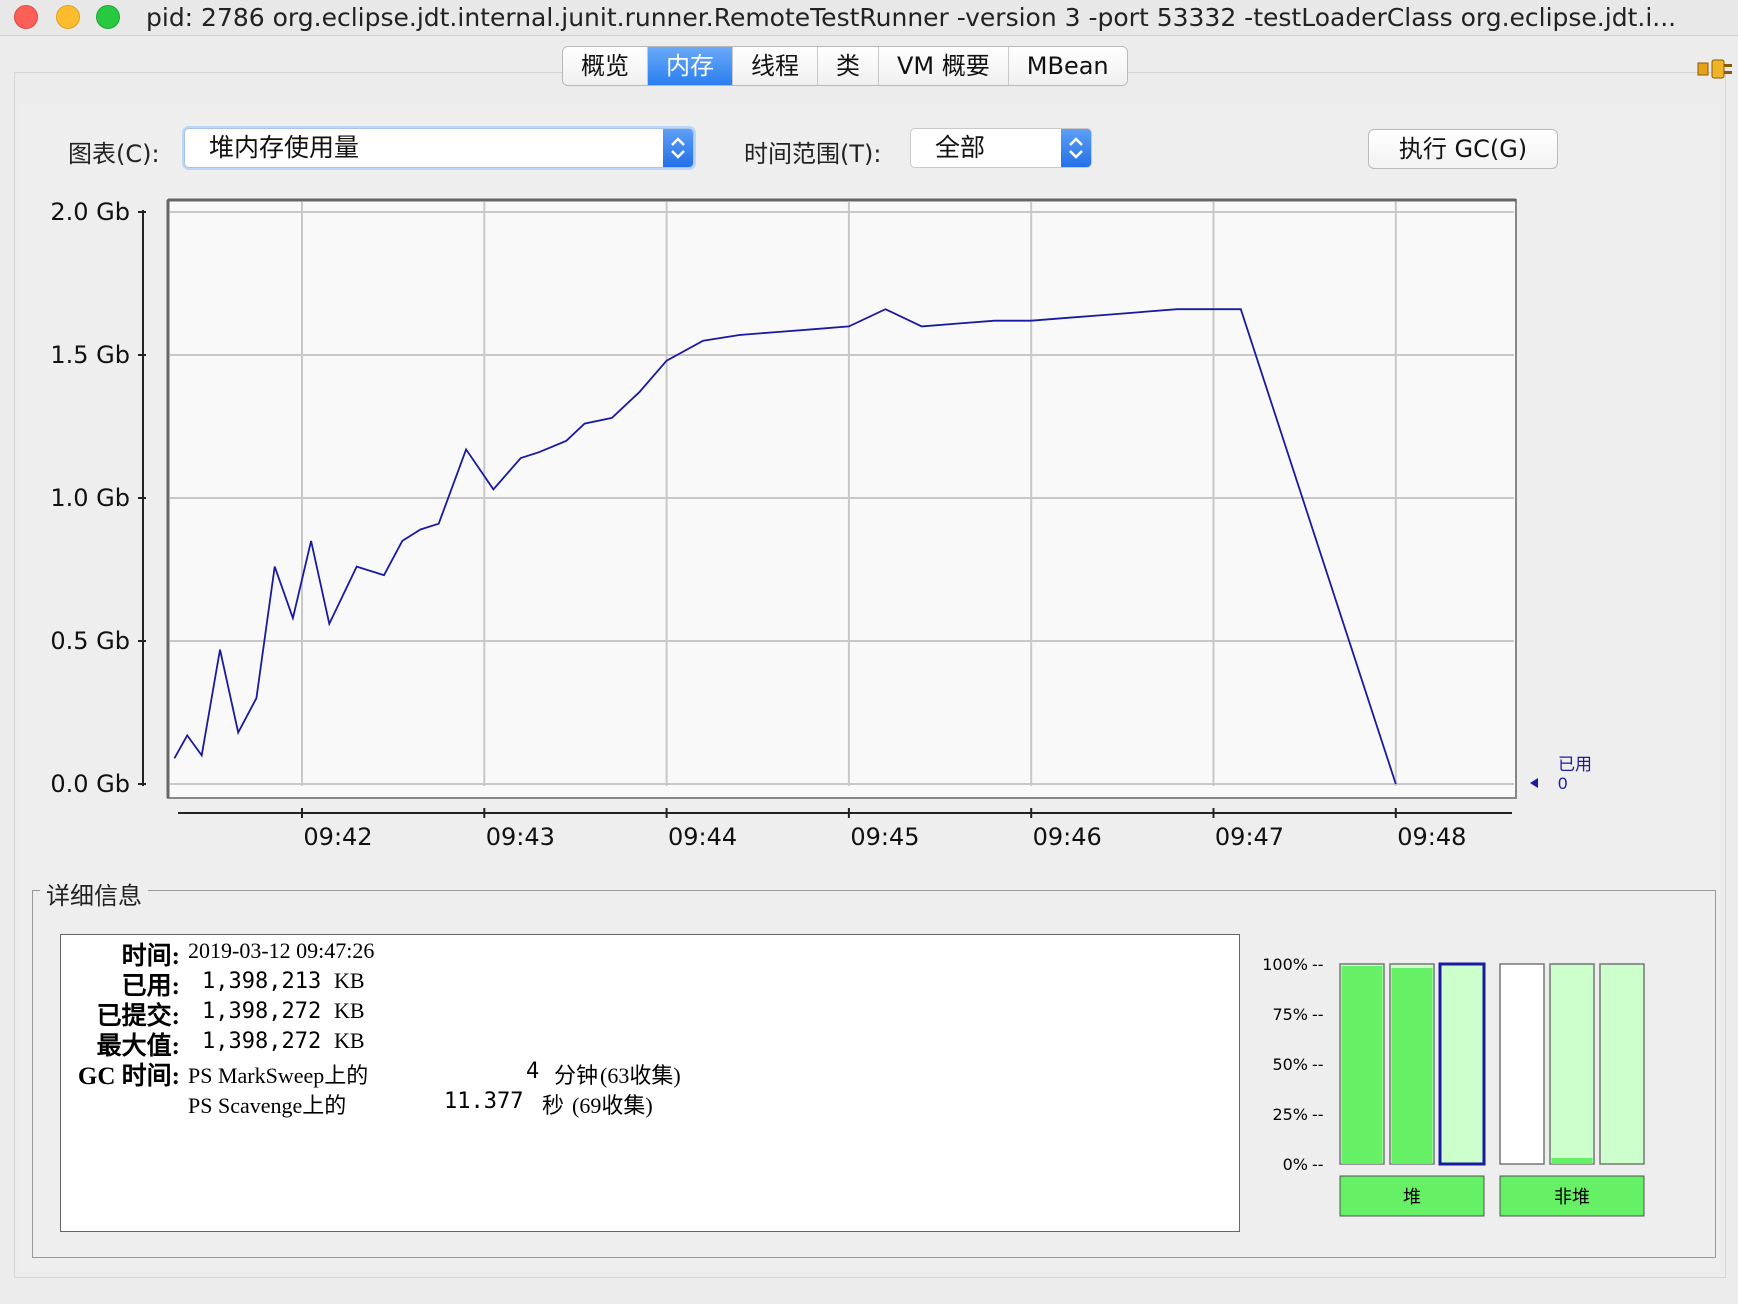  Describe the element at coordinates (1431, 837) in the screenshot. I see `x-tick-label: 09:48` at that location.